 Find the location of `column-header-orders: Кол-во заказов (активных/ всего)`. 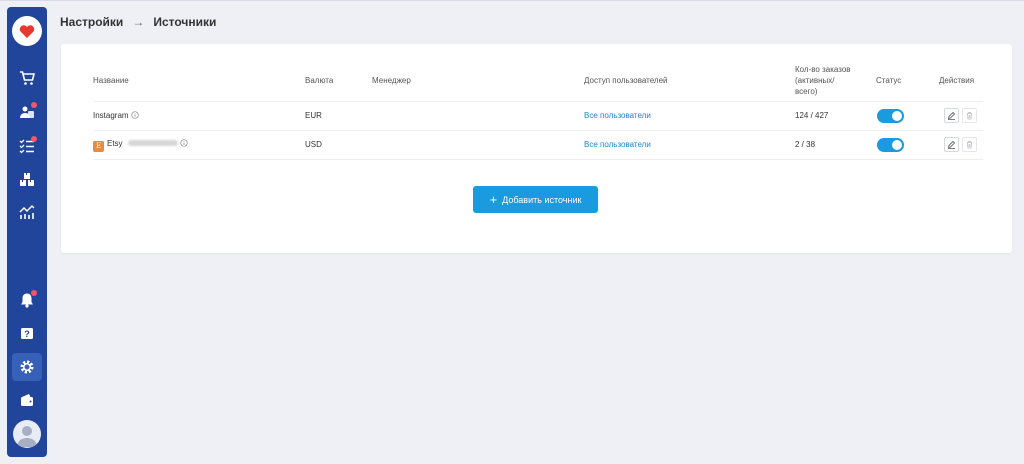

column-header-orders: Кол-во заказов (активных/ всего) is located at coordinates (823, 80).